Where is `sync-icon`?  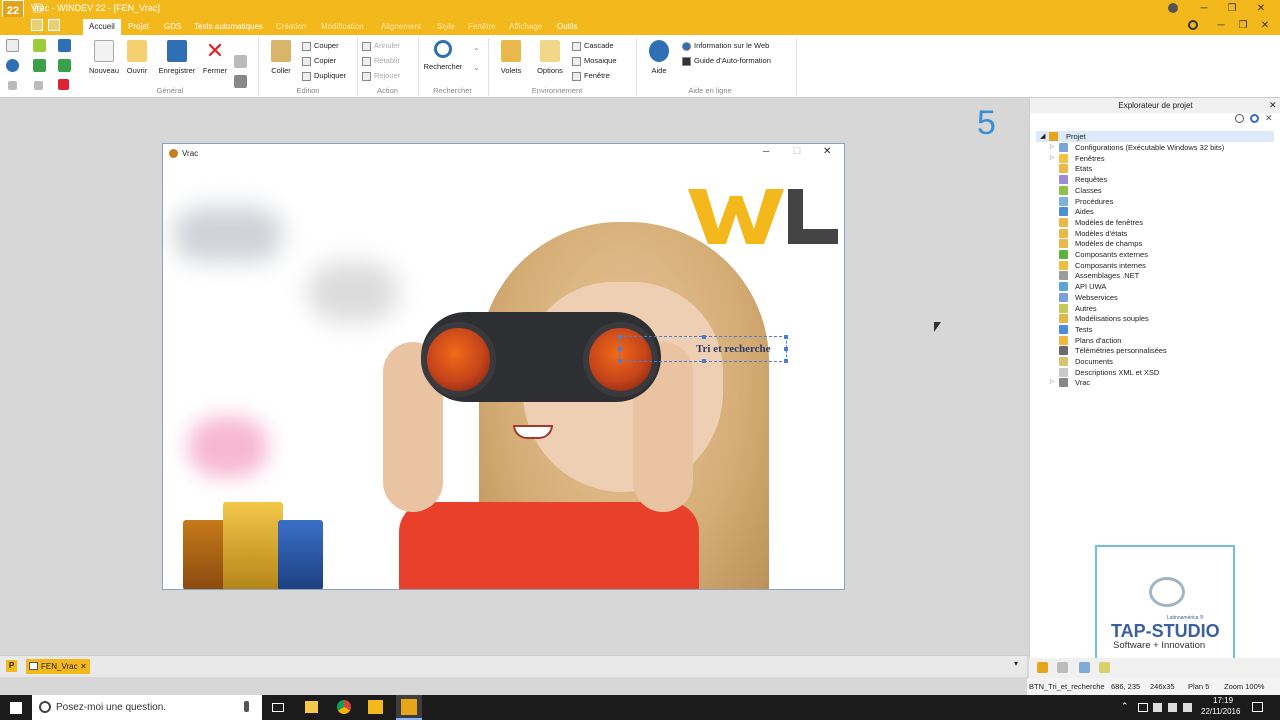
sync-icon is located at coordinates (12, 65).